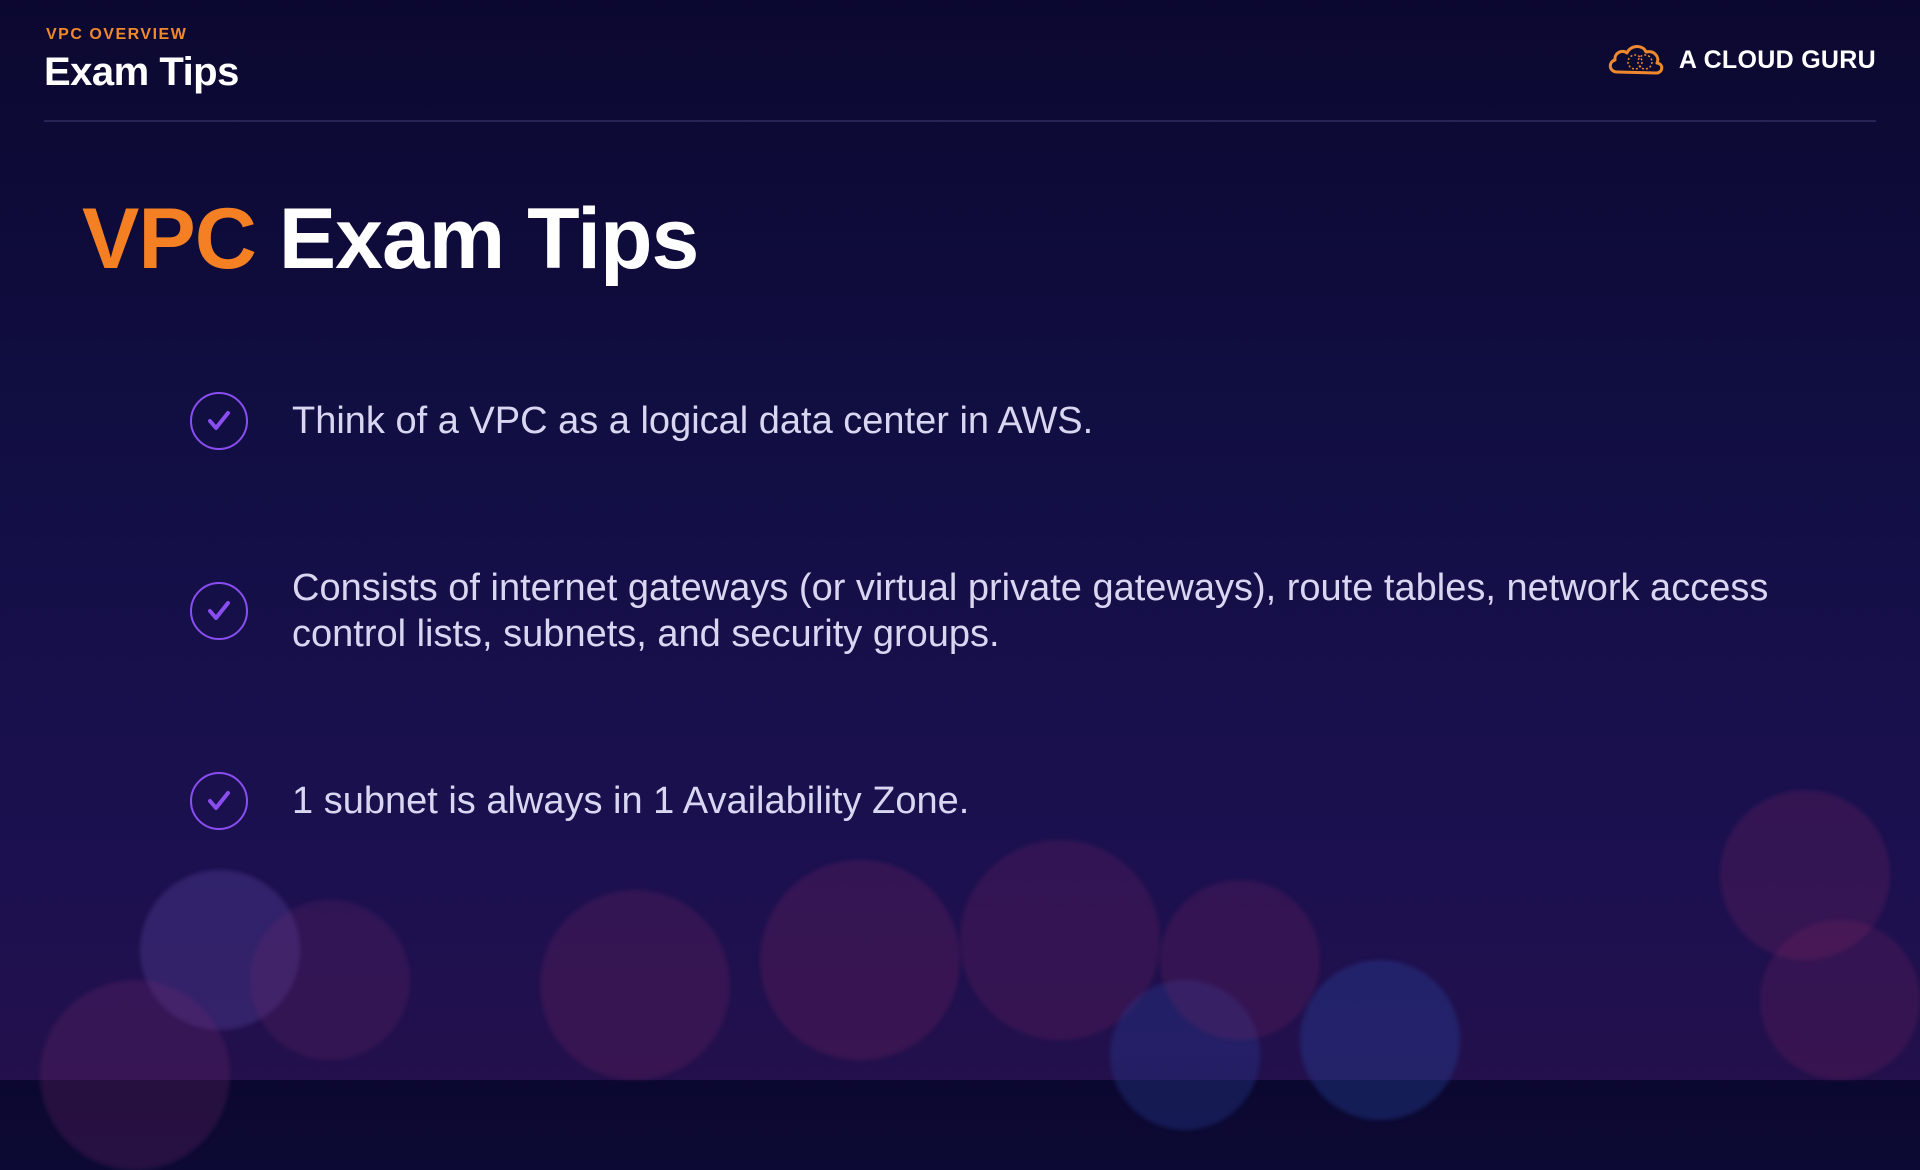  Describe the element at coordinates (117, 34) in the screenshot. I see `section-kicker: VPC OVERVIEW` at that location.